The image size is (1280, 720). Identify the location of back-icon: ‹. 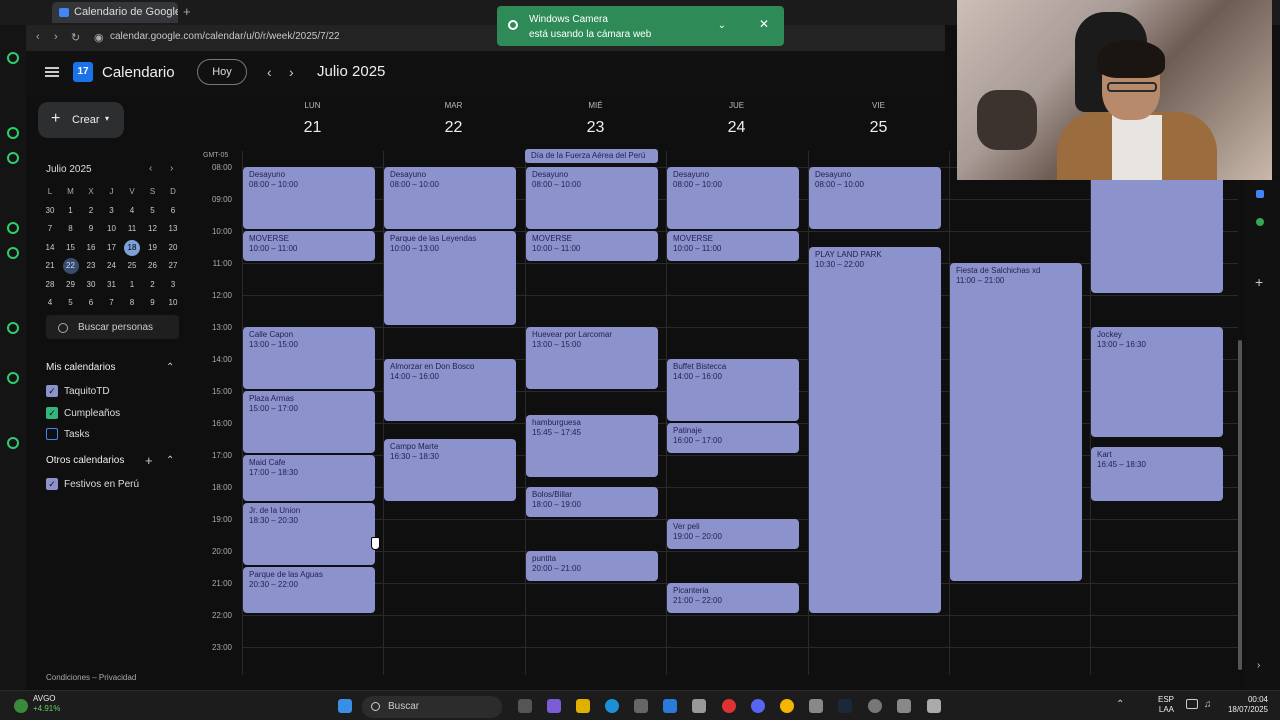
(38, 37).